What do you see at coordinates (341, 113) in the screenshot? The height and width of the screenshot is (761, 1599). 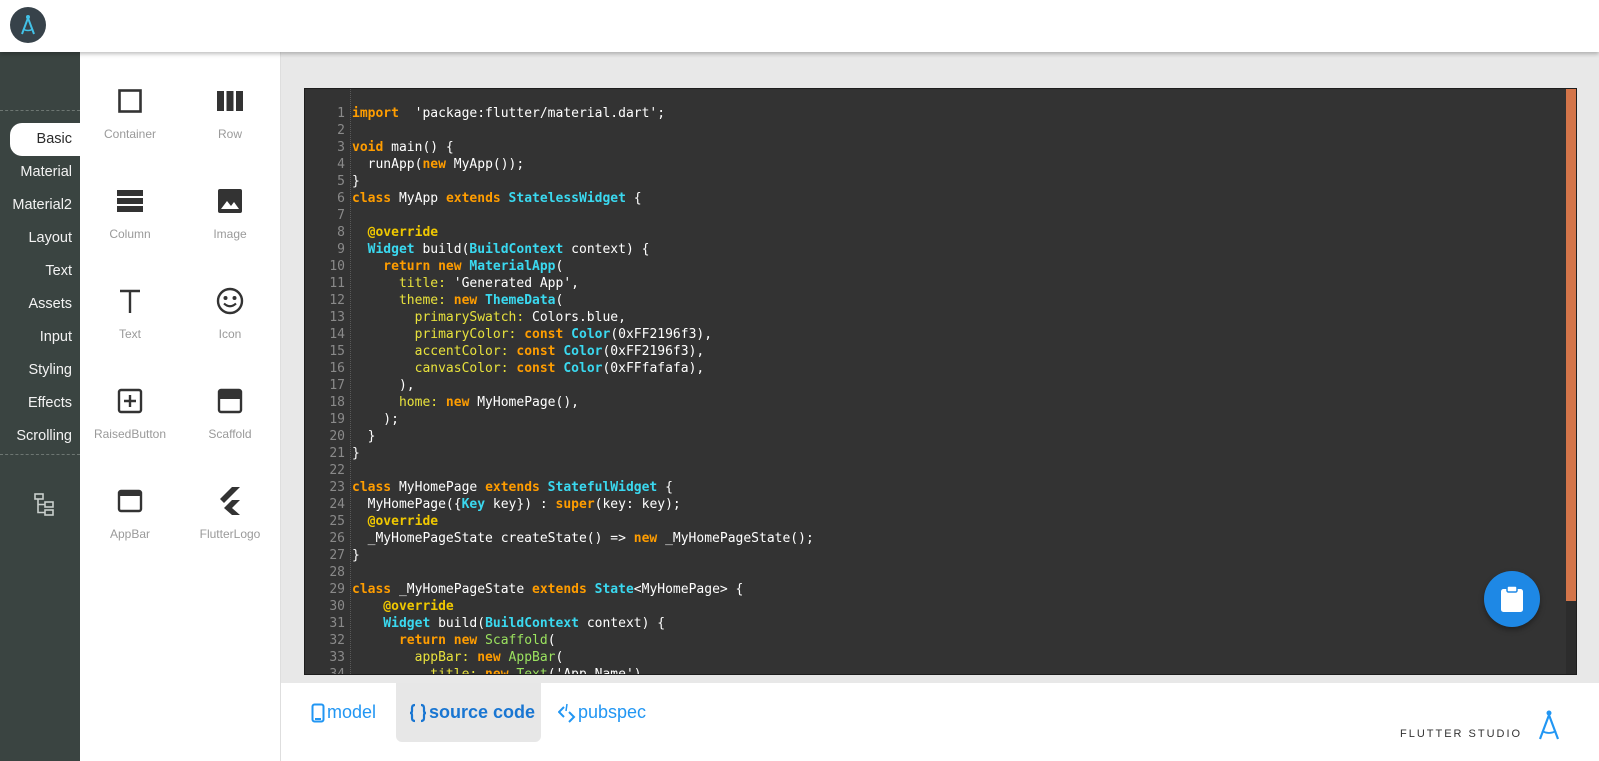 I see `line-number: 1` at bounding box center [341, 113].